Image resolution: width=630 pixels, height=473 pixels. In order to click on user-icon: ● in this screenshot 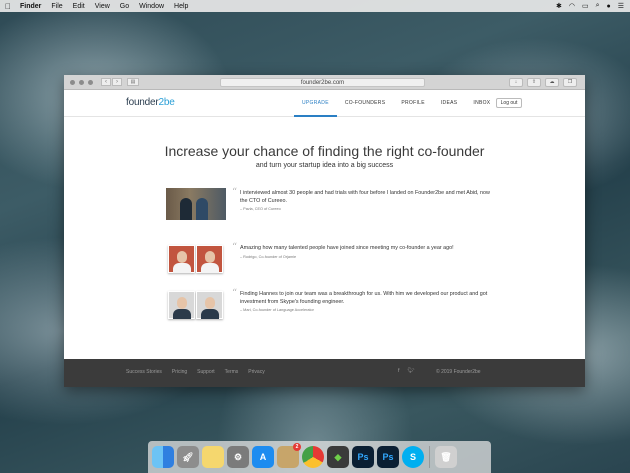, I will do `click(608, 6)`.